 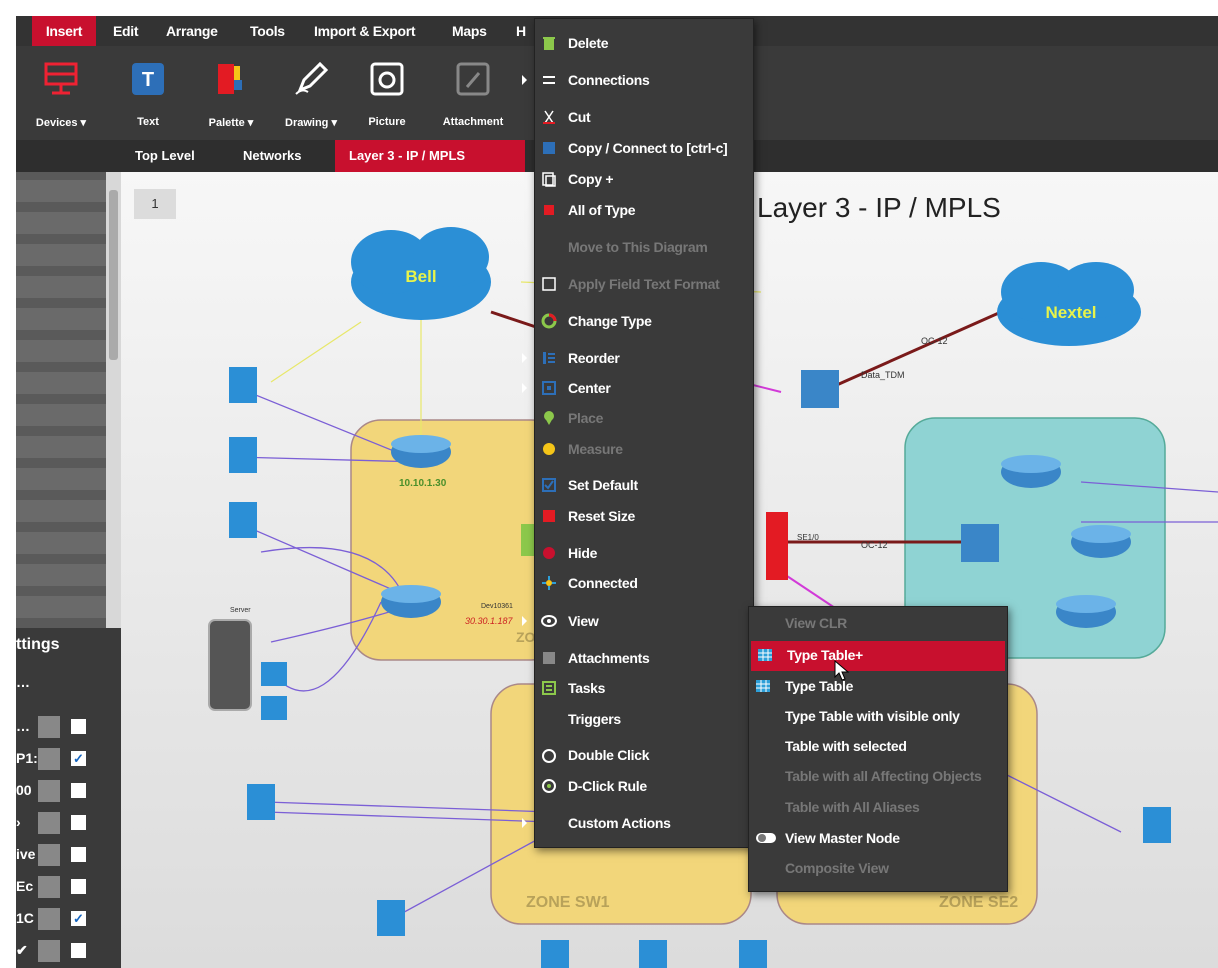 What do you see at coordinates (230, 665) in the screenshot?
I see `server-icon` at bounding box center [230, 665].